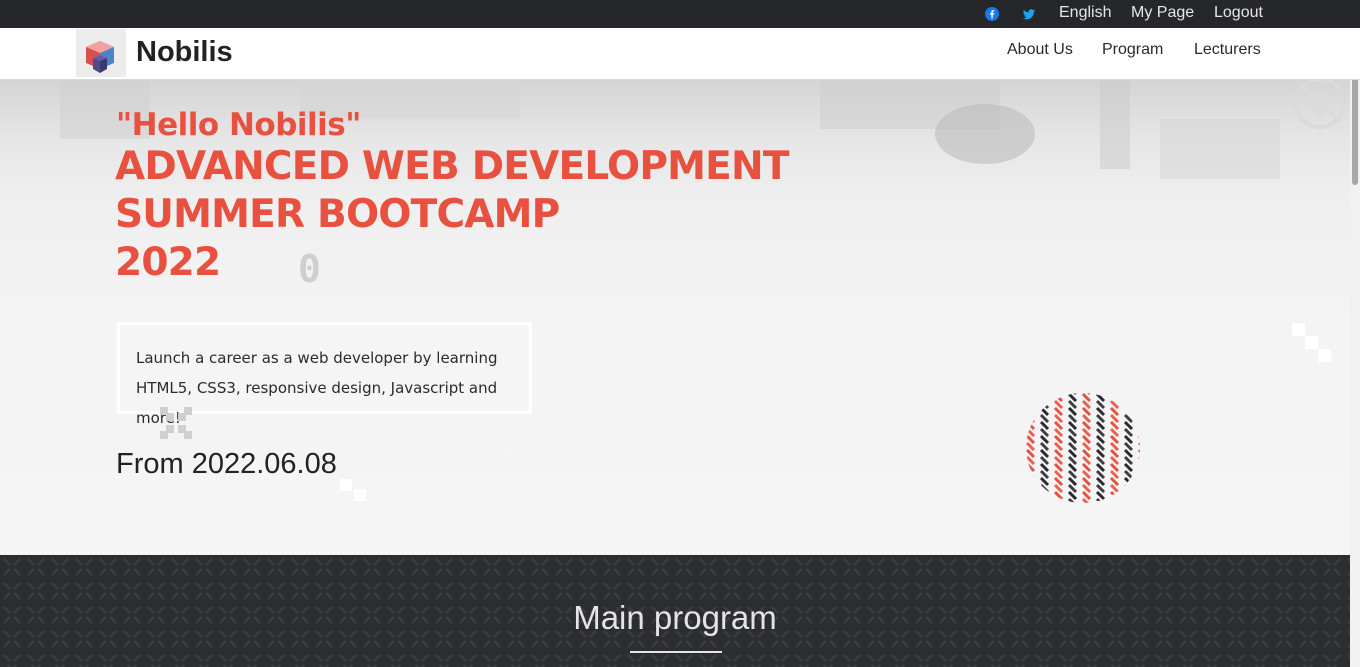  I want to click on start-date: From 2022.06.08, so click(226, 464).